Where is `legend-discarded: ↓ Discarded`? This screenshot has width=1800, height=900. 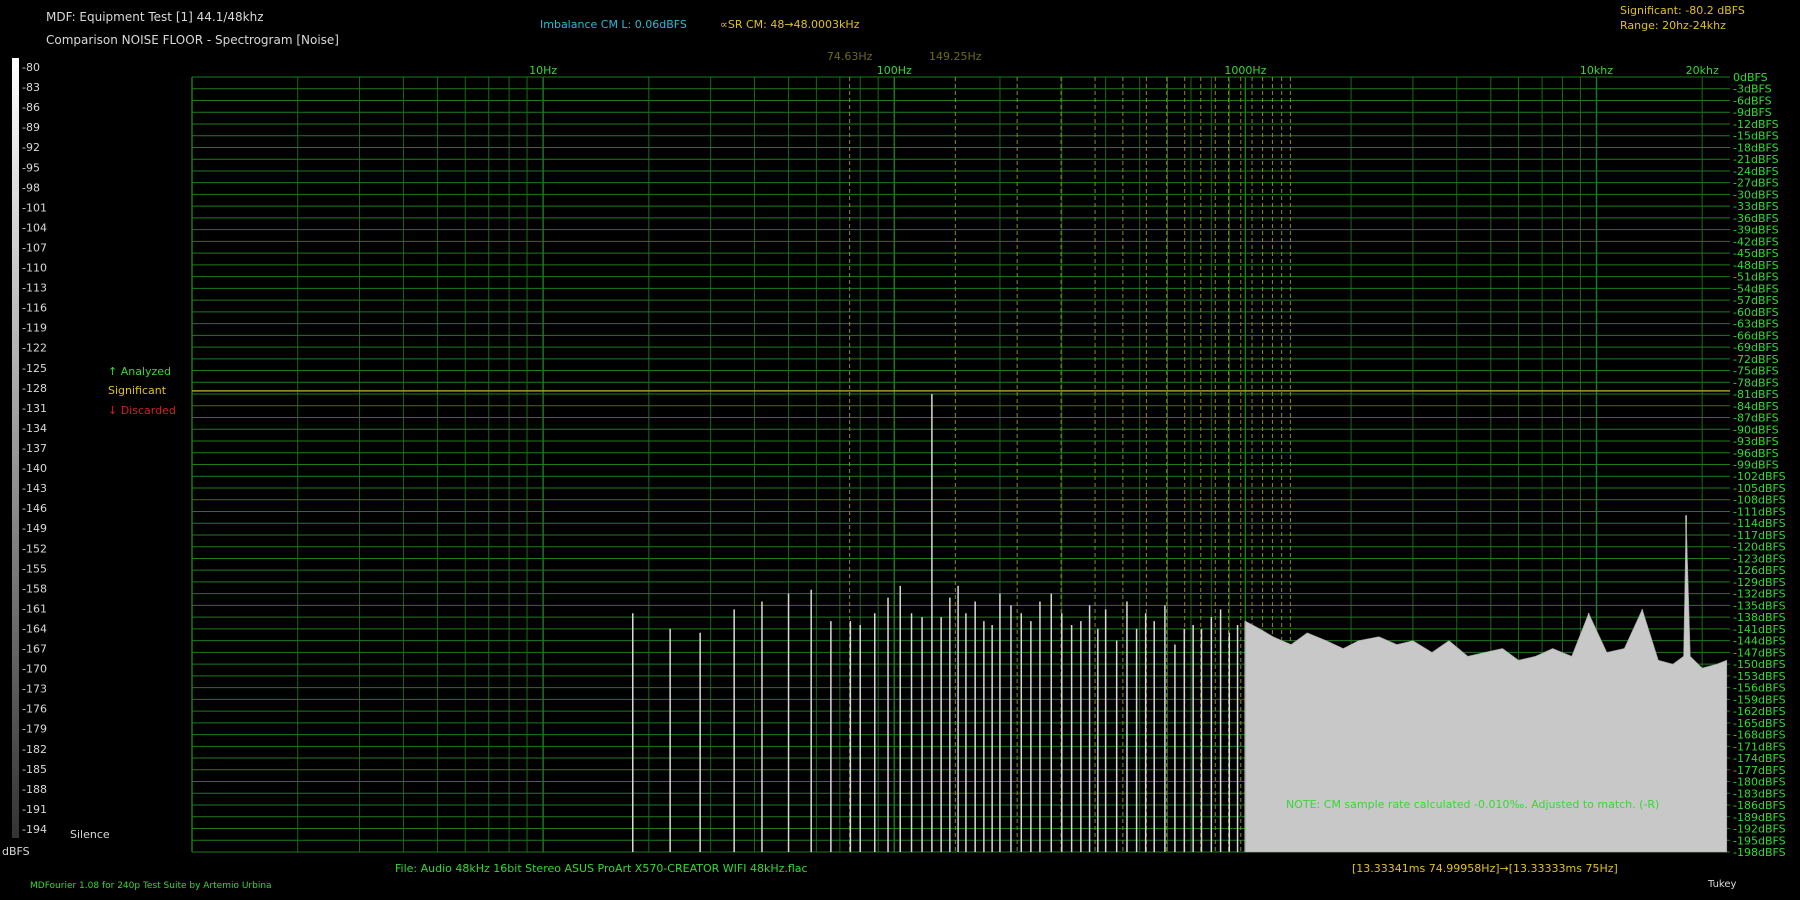
legend-discarded: ↓ Discarded is located at coordinates (142, 410).